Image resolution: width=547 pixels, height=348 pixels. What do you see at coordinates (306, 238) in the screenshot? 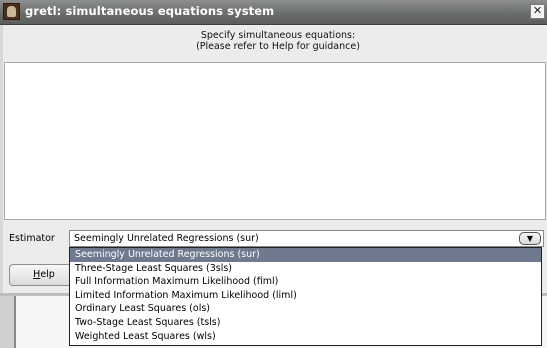
I see `estimator-combobox: Seemingly Unrelated Regressions (sur) ▼` at bounding box center [306, 238].